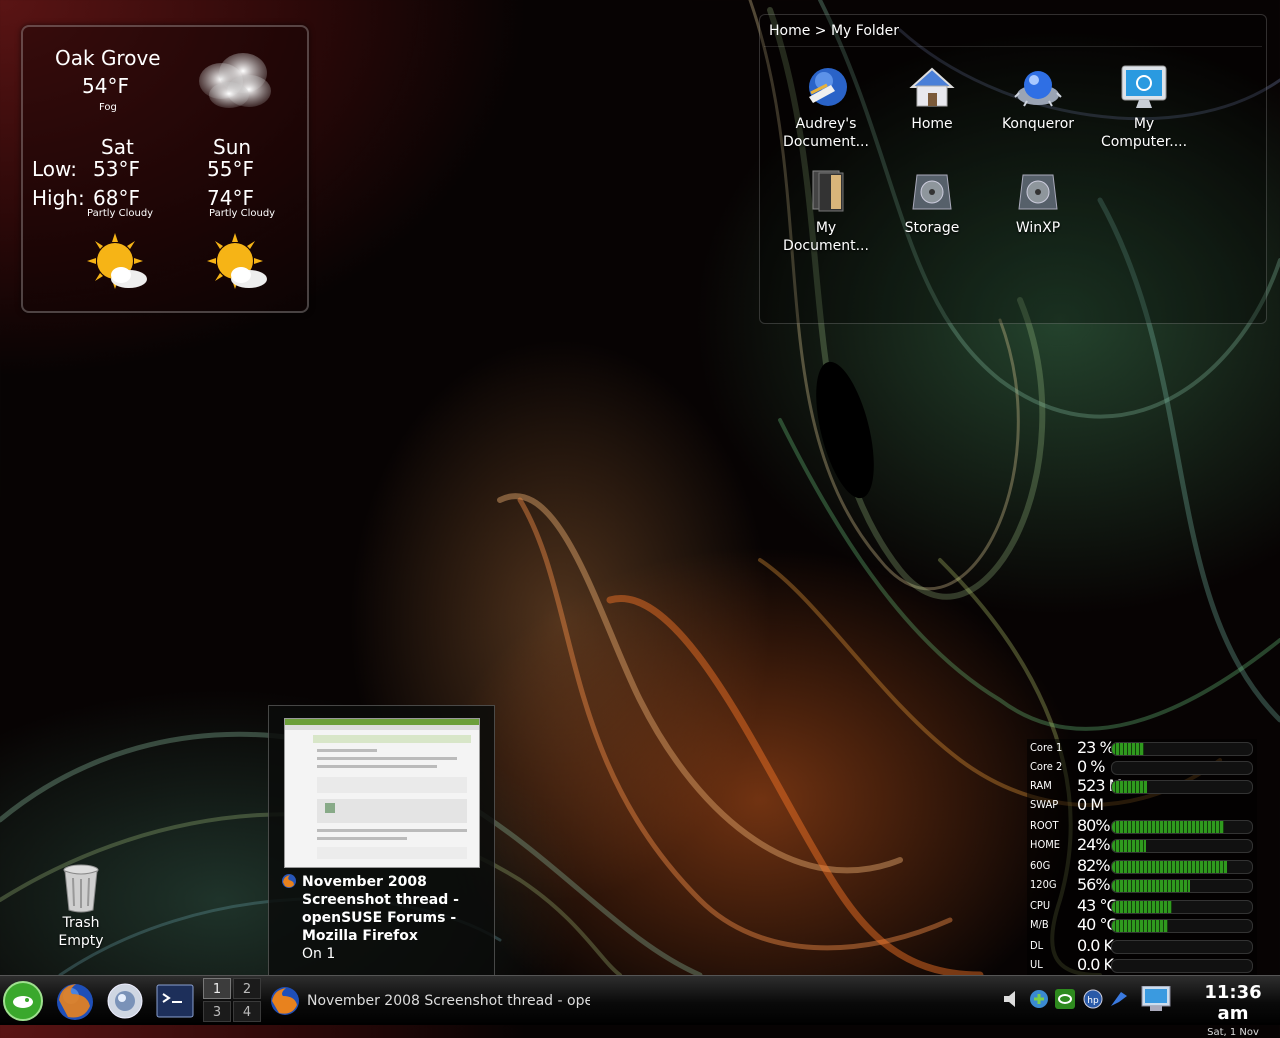  What do you see at coordinates (230, 198) in the screenshot?
I see `weather-sun-high: 74°F` at bounding box center [230, 198].